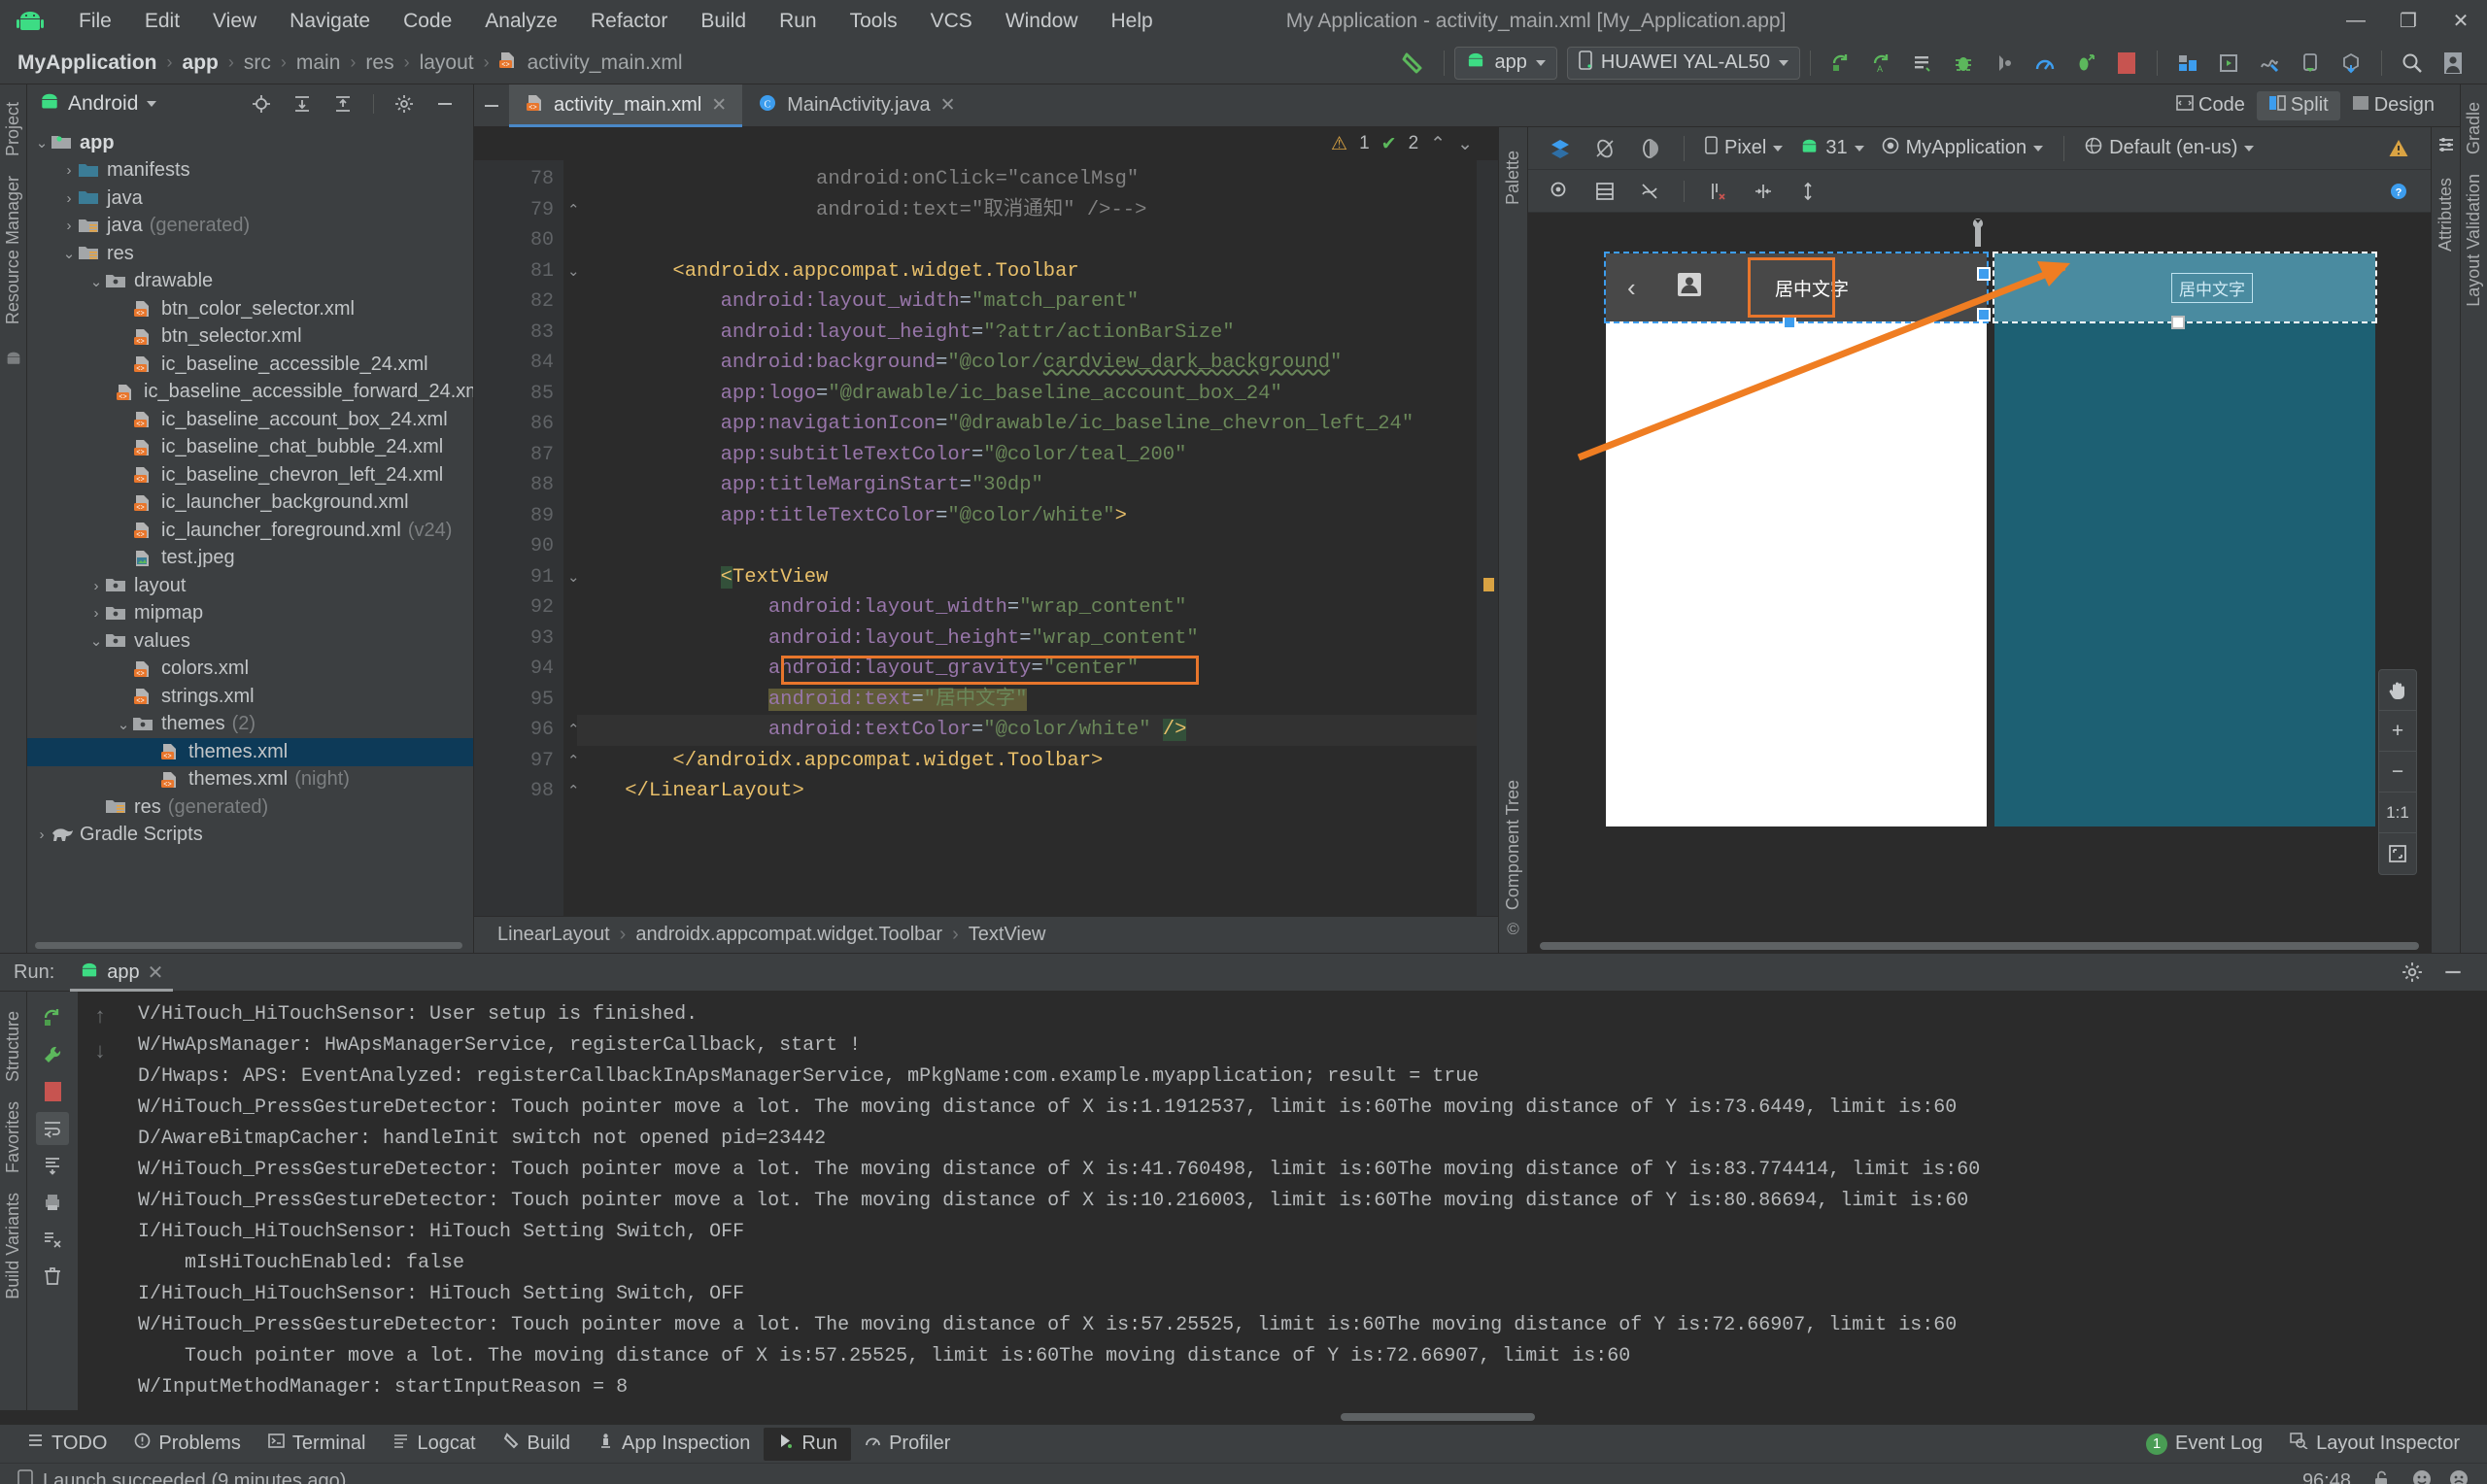 The width and height of the screenshot is (2487, 1484). What do you see at coordinates (330, 21) in the screenshot?
I see `menu-navigate: Navigate` at bounding box center [330, 21].